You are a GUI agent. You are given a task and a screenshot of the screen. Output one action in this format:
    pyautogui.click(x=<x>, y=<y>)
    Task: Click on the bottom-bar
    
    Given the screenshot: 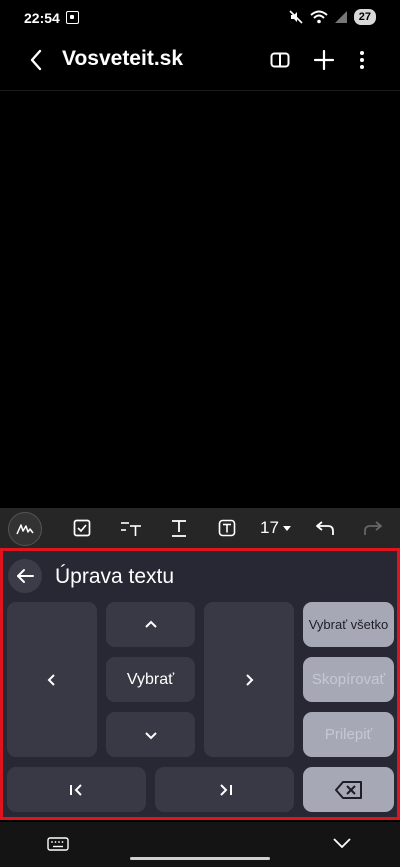 What is the action you would take?
    pyautogui.click(x=200, y=844)
    